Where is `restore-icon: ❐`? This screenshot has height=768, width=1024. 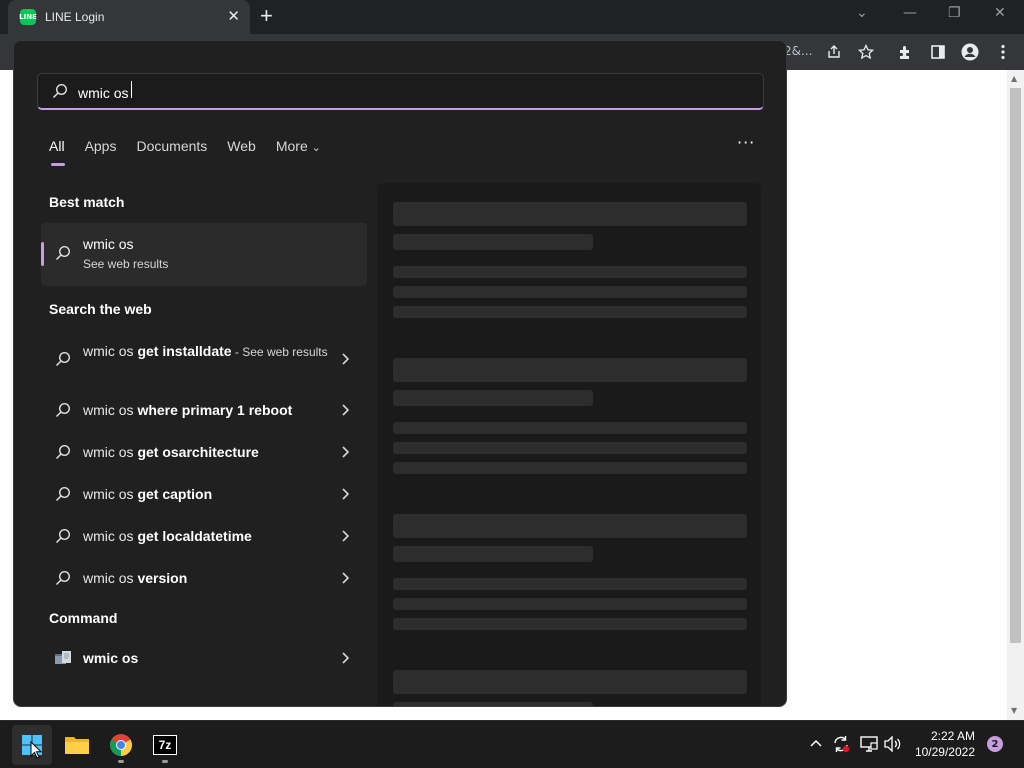 restore-icon: ❐ is located at coordinates (954, 13).